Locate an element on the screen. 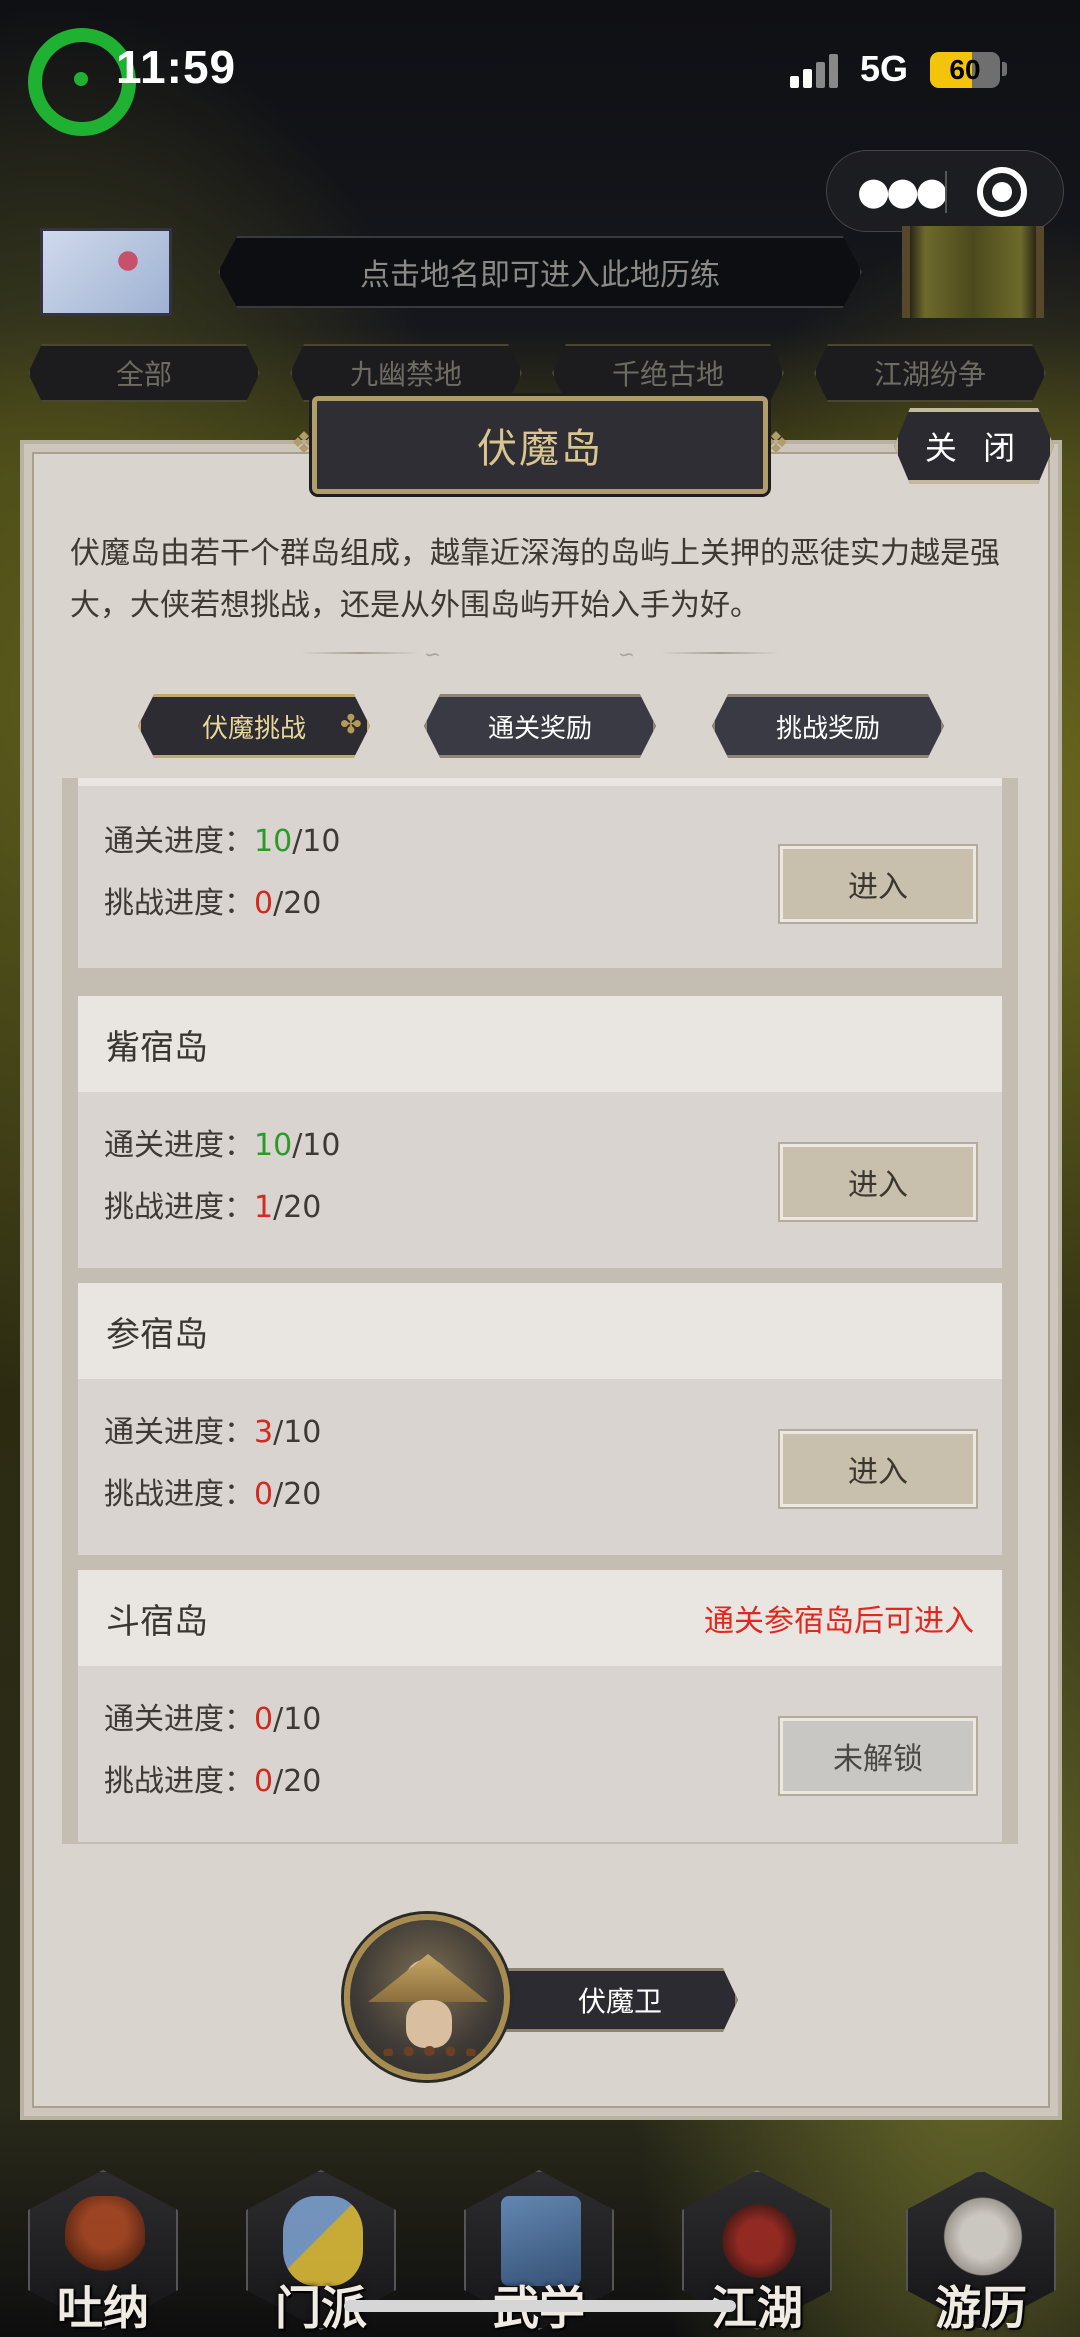 This screenshot has height=2337, width=1080. filter-tab-label: 千绝古地 is located at coordinates (667, 374).